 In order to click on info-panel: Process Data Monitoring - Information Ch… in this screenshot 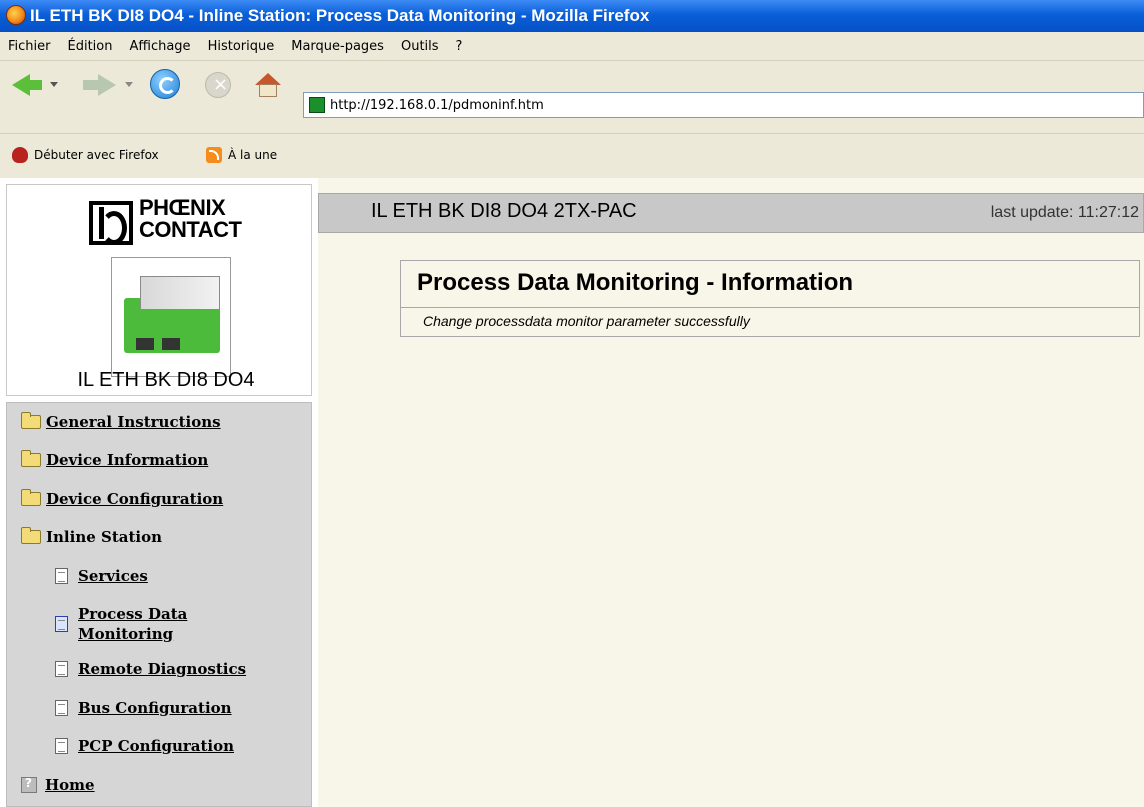, I will do `click(770, 298)`.